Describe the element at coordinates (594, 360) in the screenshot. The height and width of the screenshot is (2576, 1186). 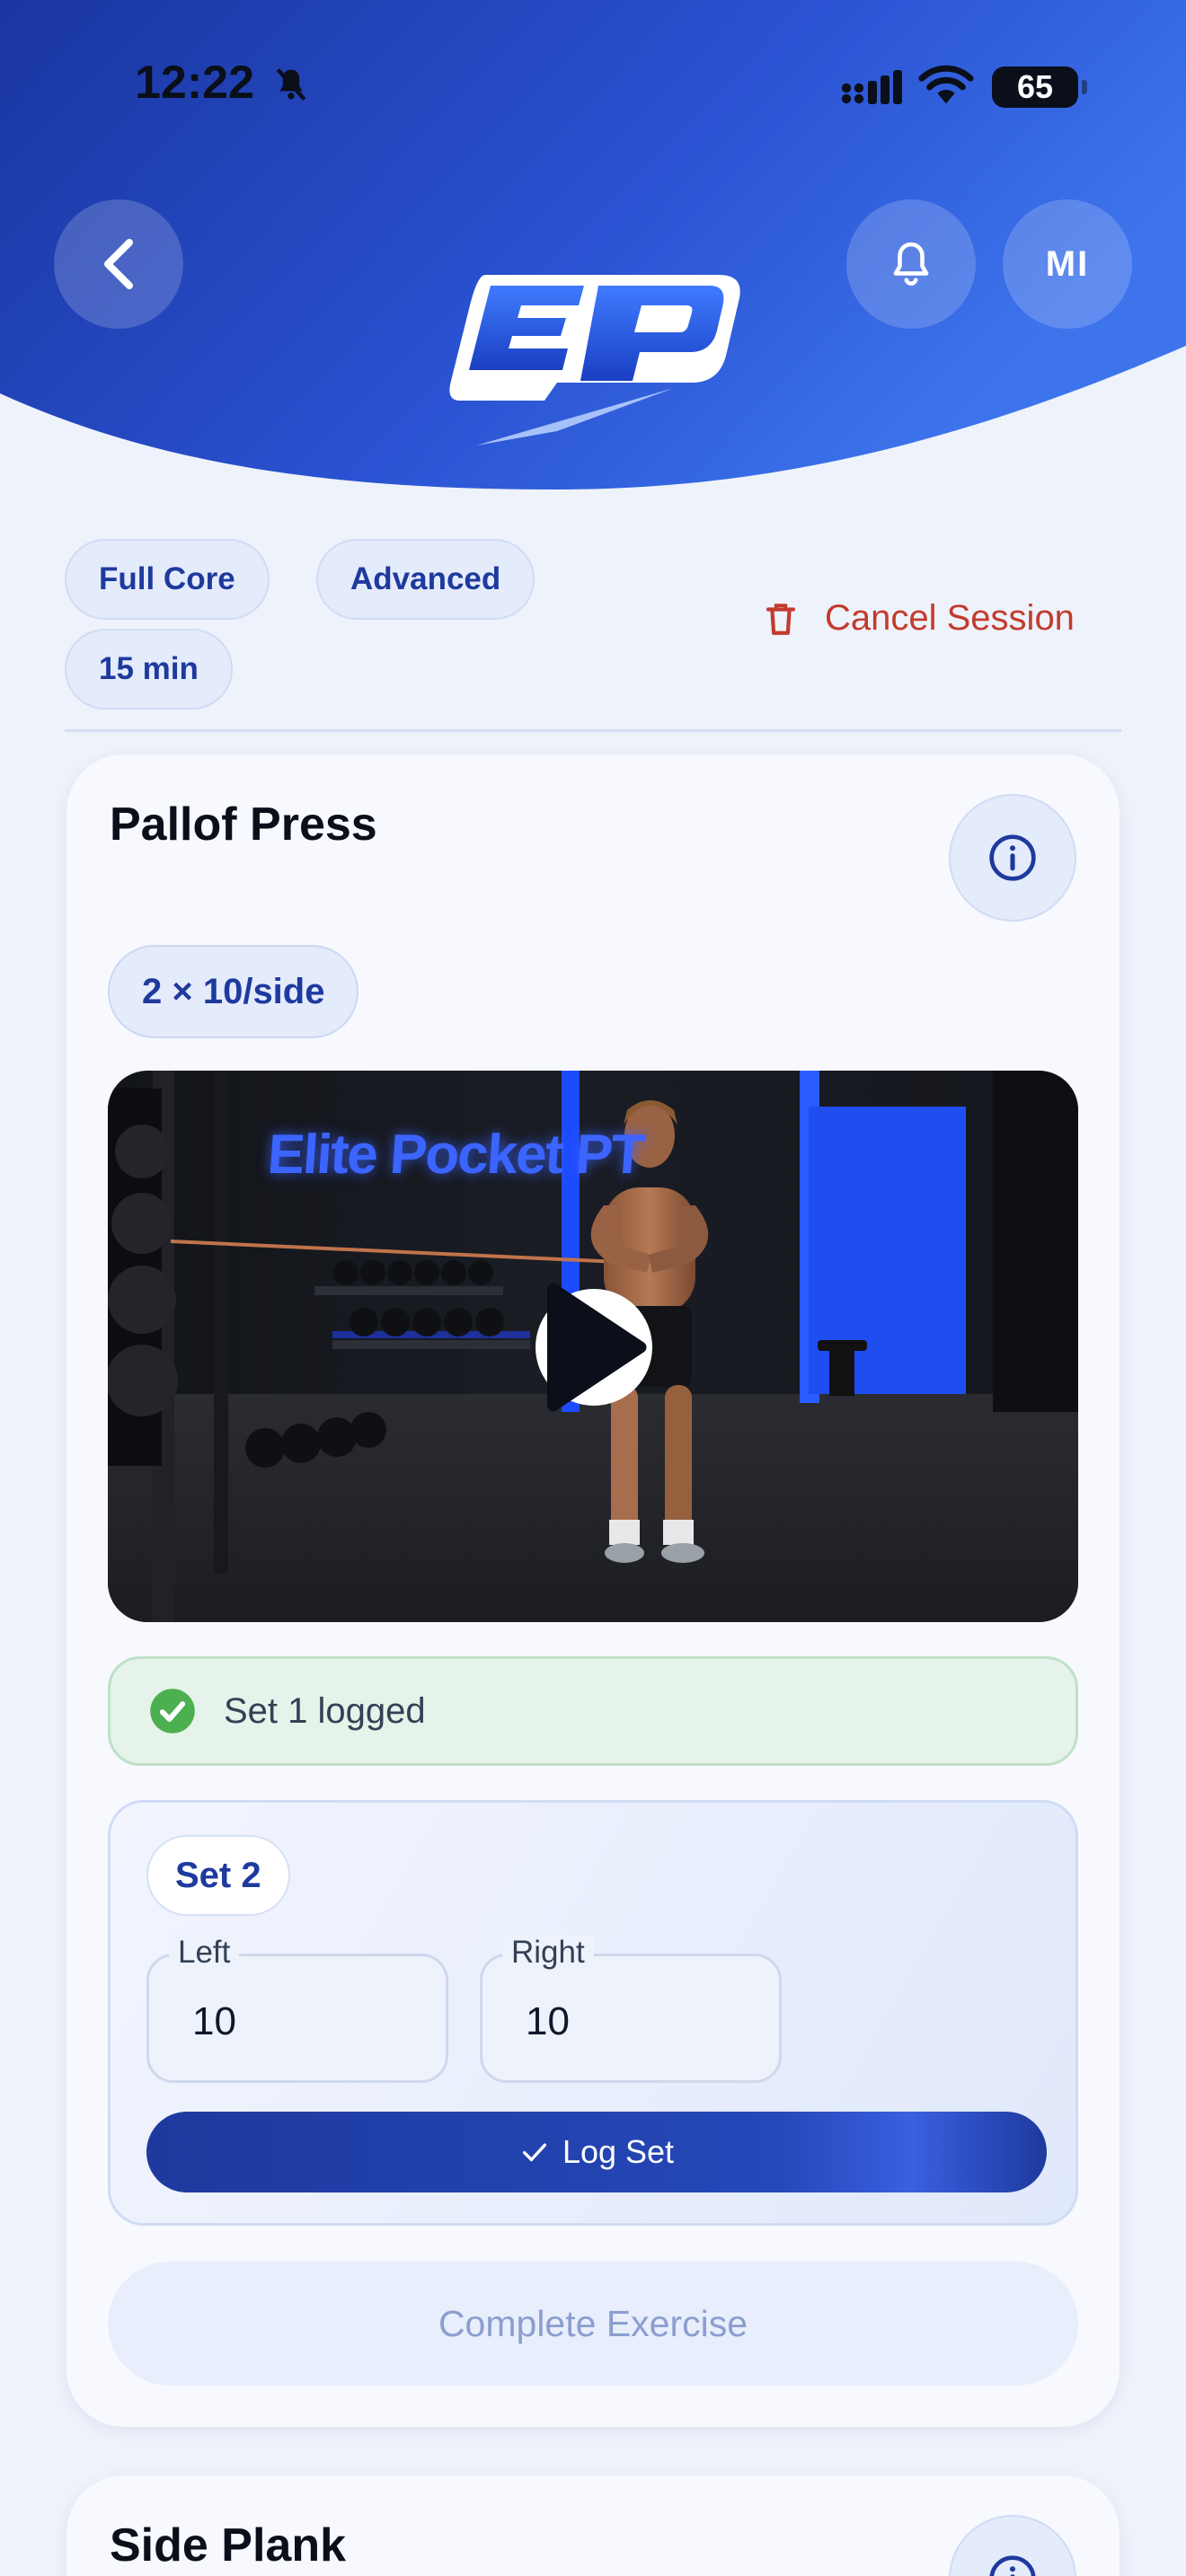
I see `app-logo` at that location.